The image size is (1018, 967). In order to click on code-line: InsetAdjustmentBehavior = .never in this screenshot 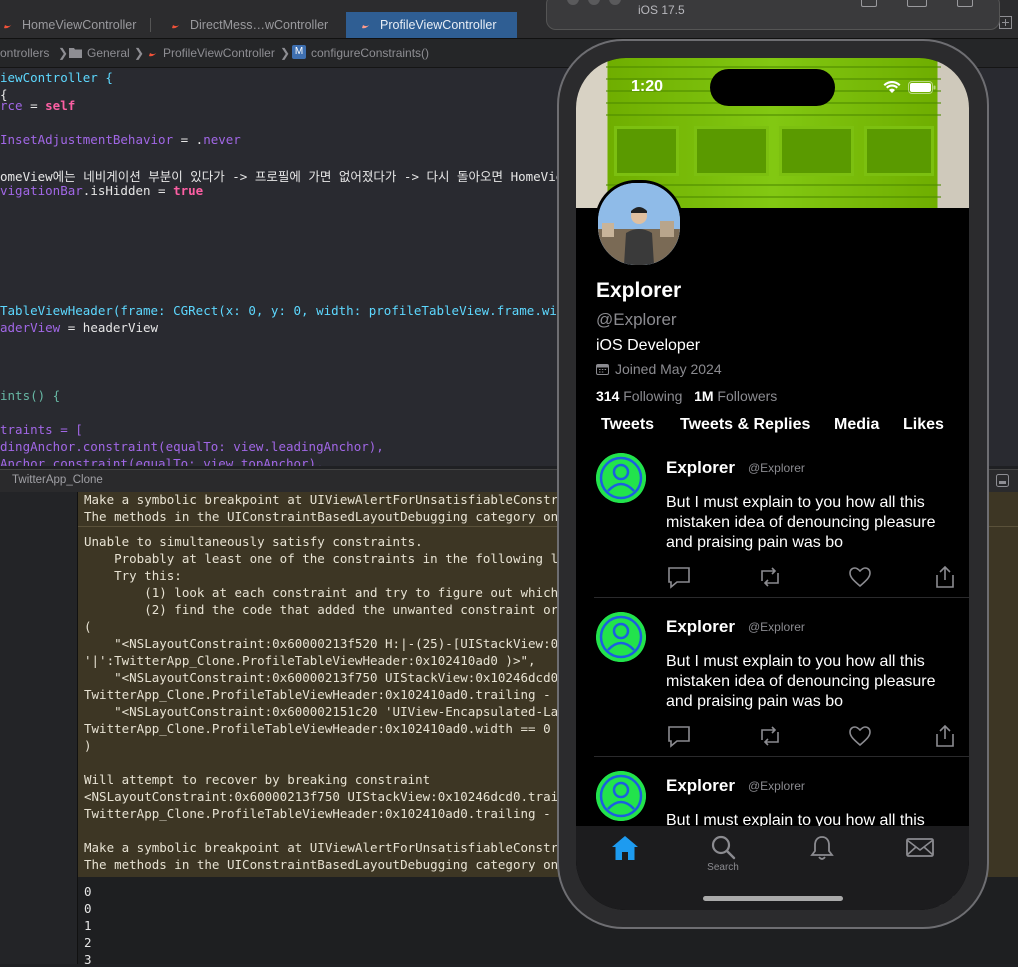, I will do `click(120, 139)`.